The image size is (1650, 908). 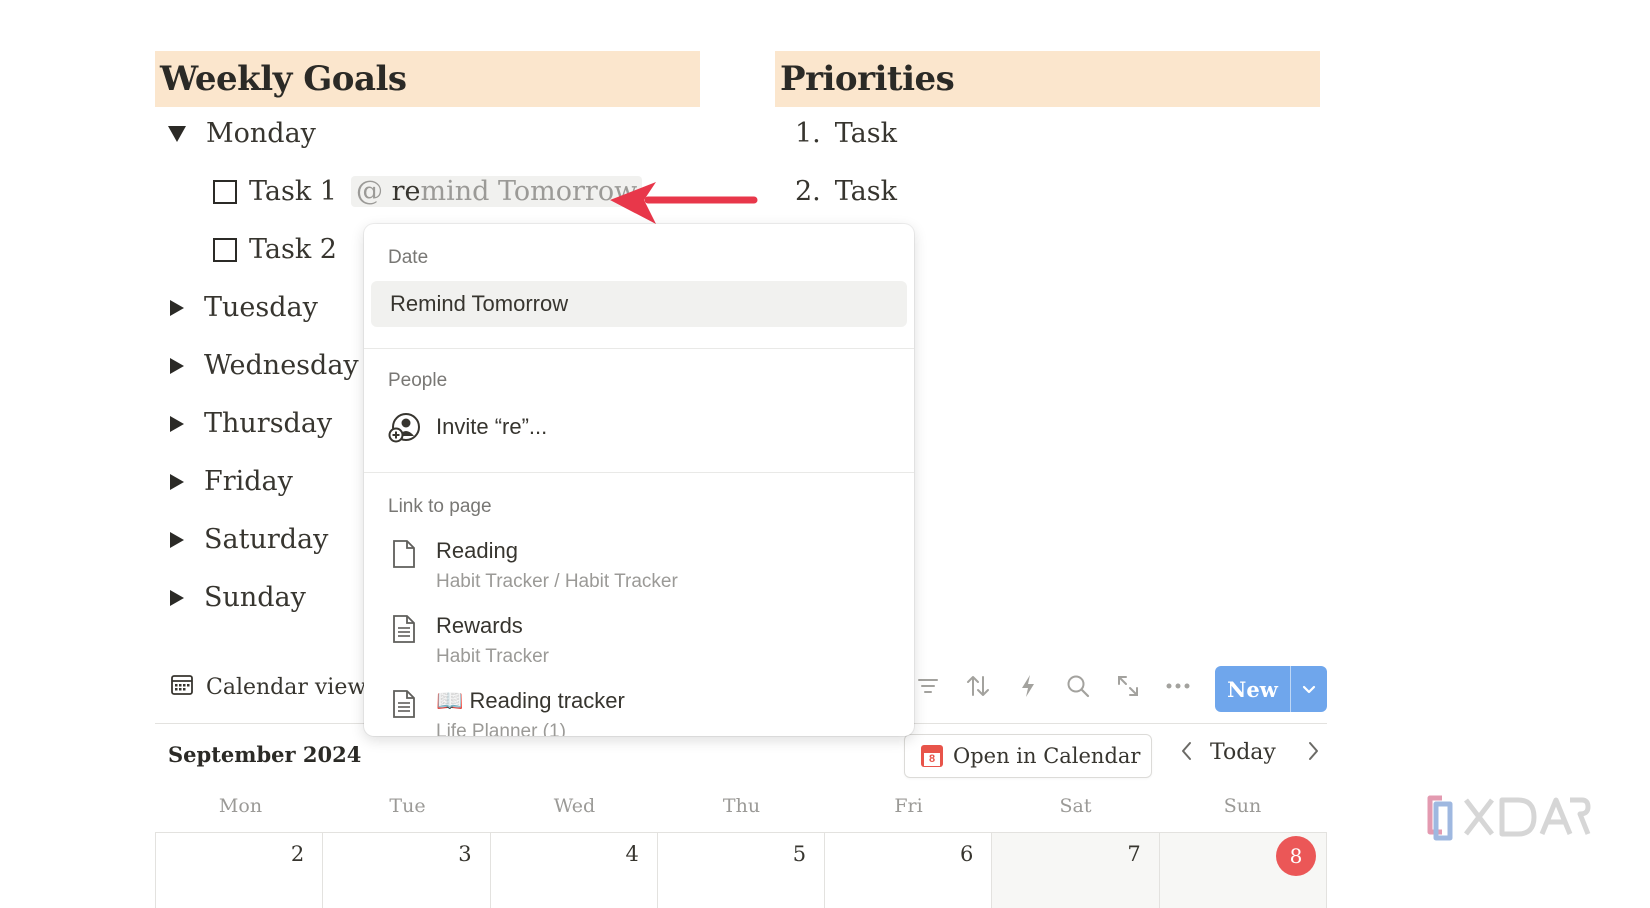 What do you see at coordinates (1128, 686) in the screenshot?
I see `expand-icon` at bounding box center [1128, 686].